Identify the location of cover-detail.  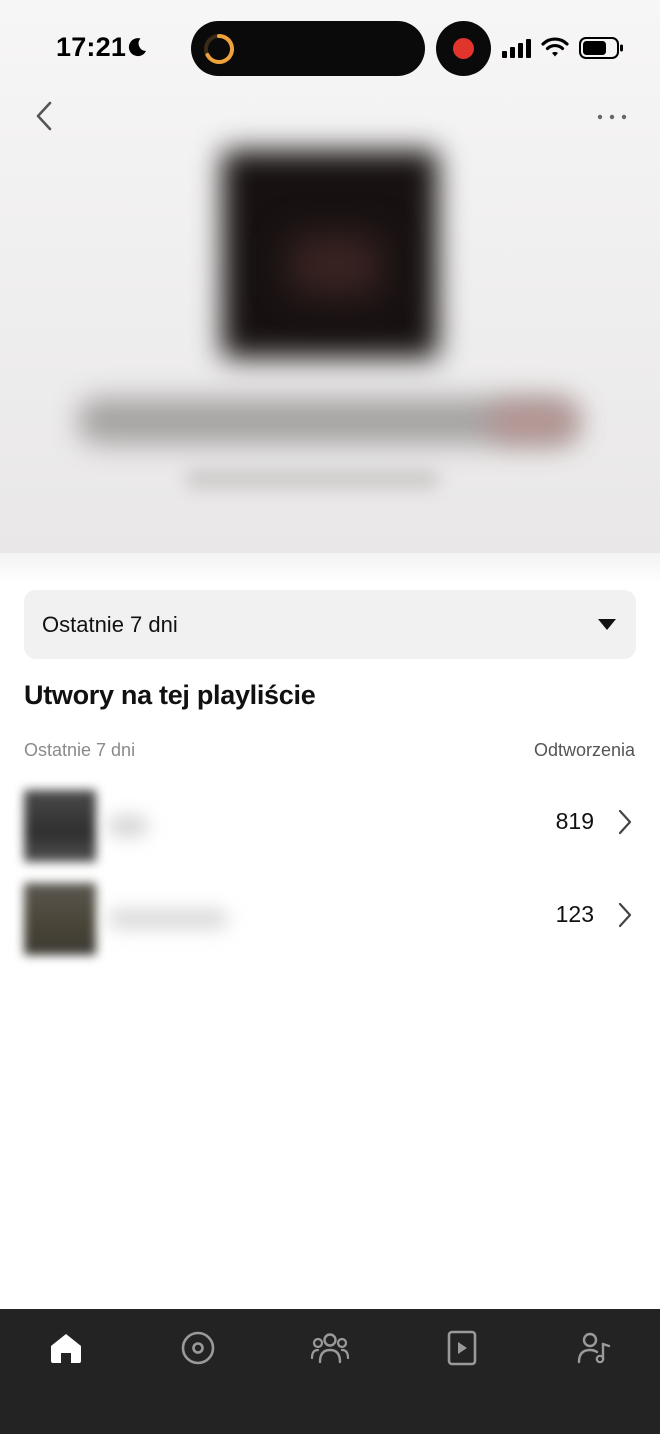
(335, 265).